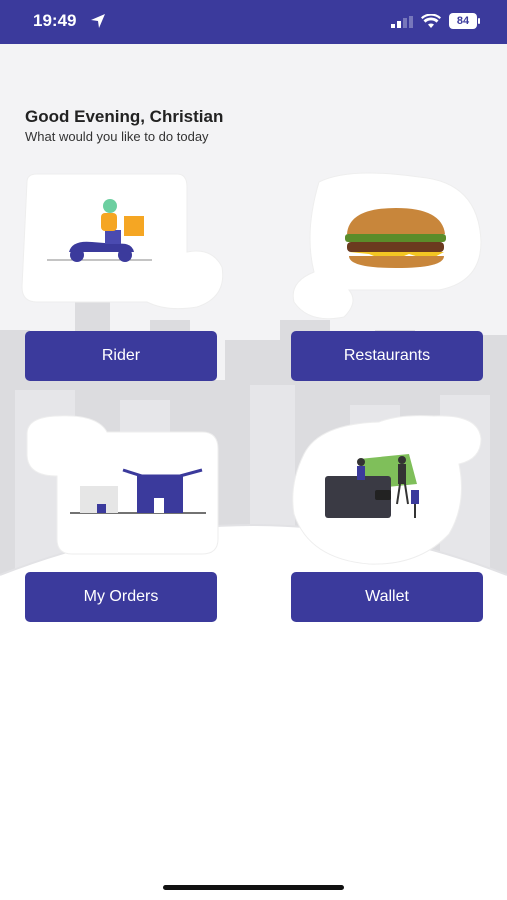 The width and height of the screenshot is (507, 900). What do you see at coordinates (402, 22) in the screenshot?
I see `cellular-signal-icon` at bounding box center [402, 22].